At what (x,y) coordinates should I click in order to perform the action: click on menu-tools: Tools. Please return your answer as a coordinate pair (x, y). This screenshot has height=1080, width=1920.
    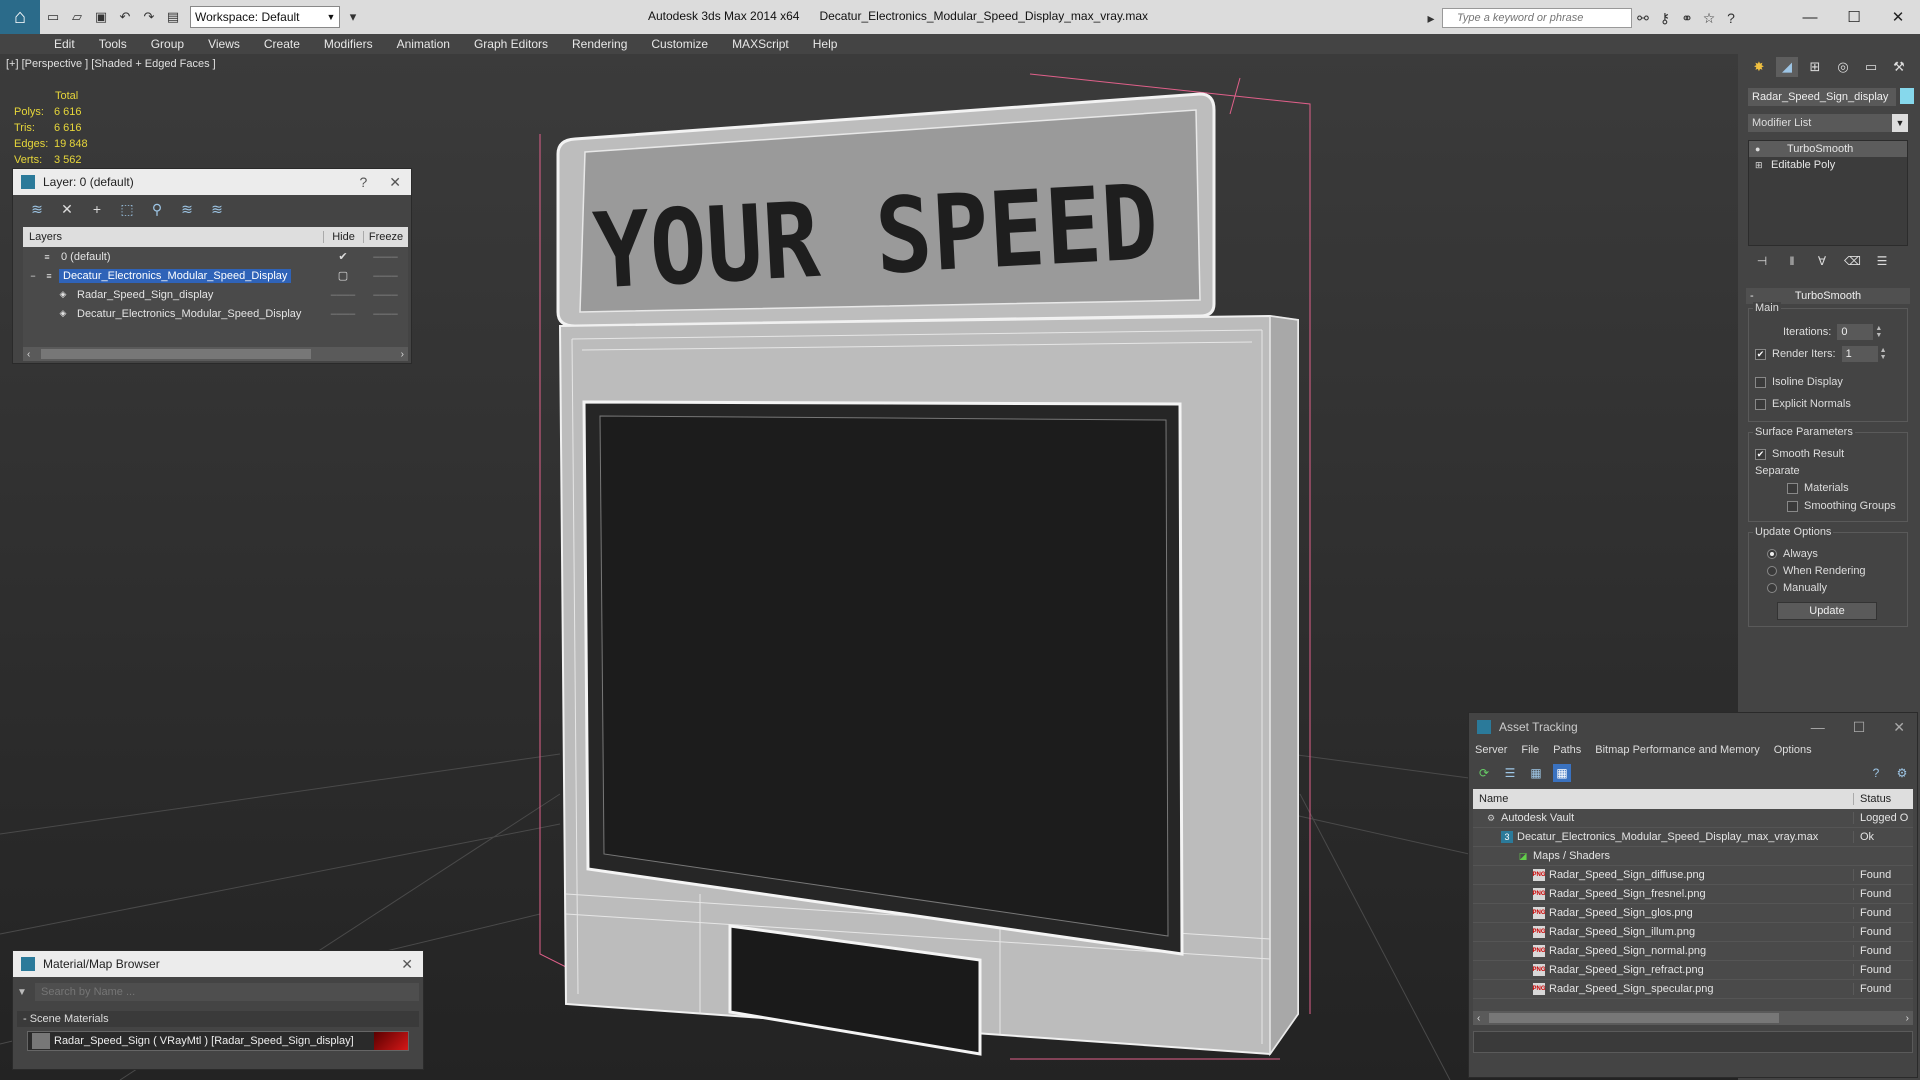
    Looking at the image, I should click on (113, 44).